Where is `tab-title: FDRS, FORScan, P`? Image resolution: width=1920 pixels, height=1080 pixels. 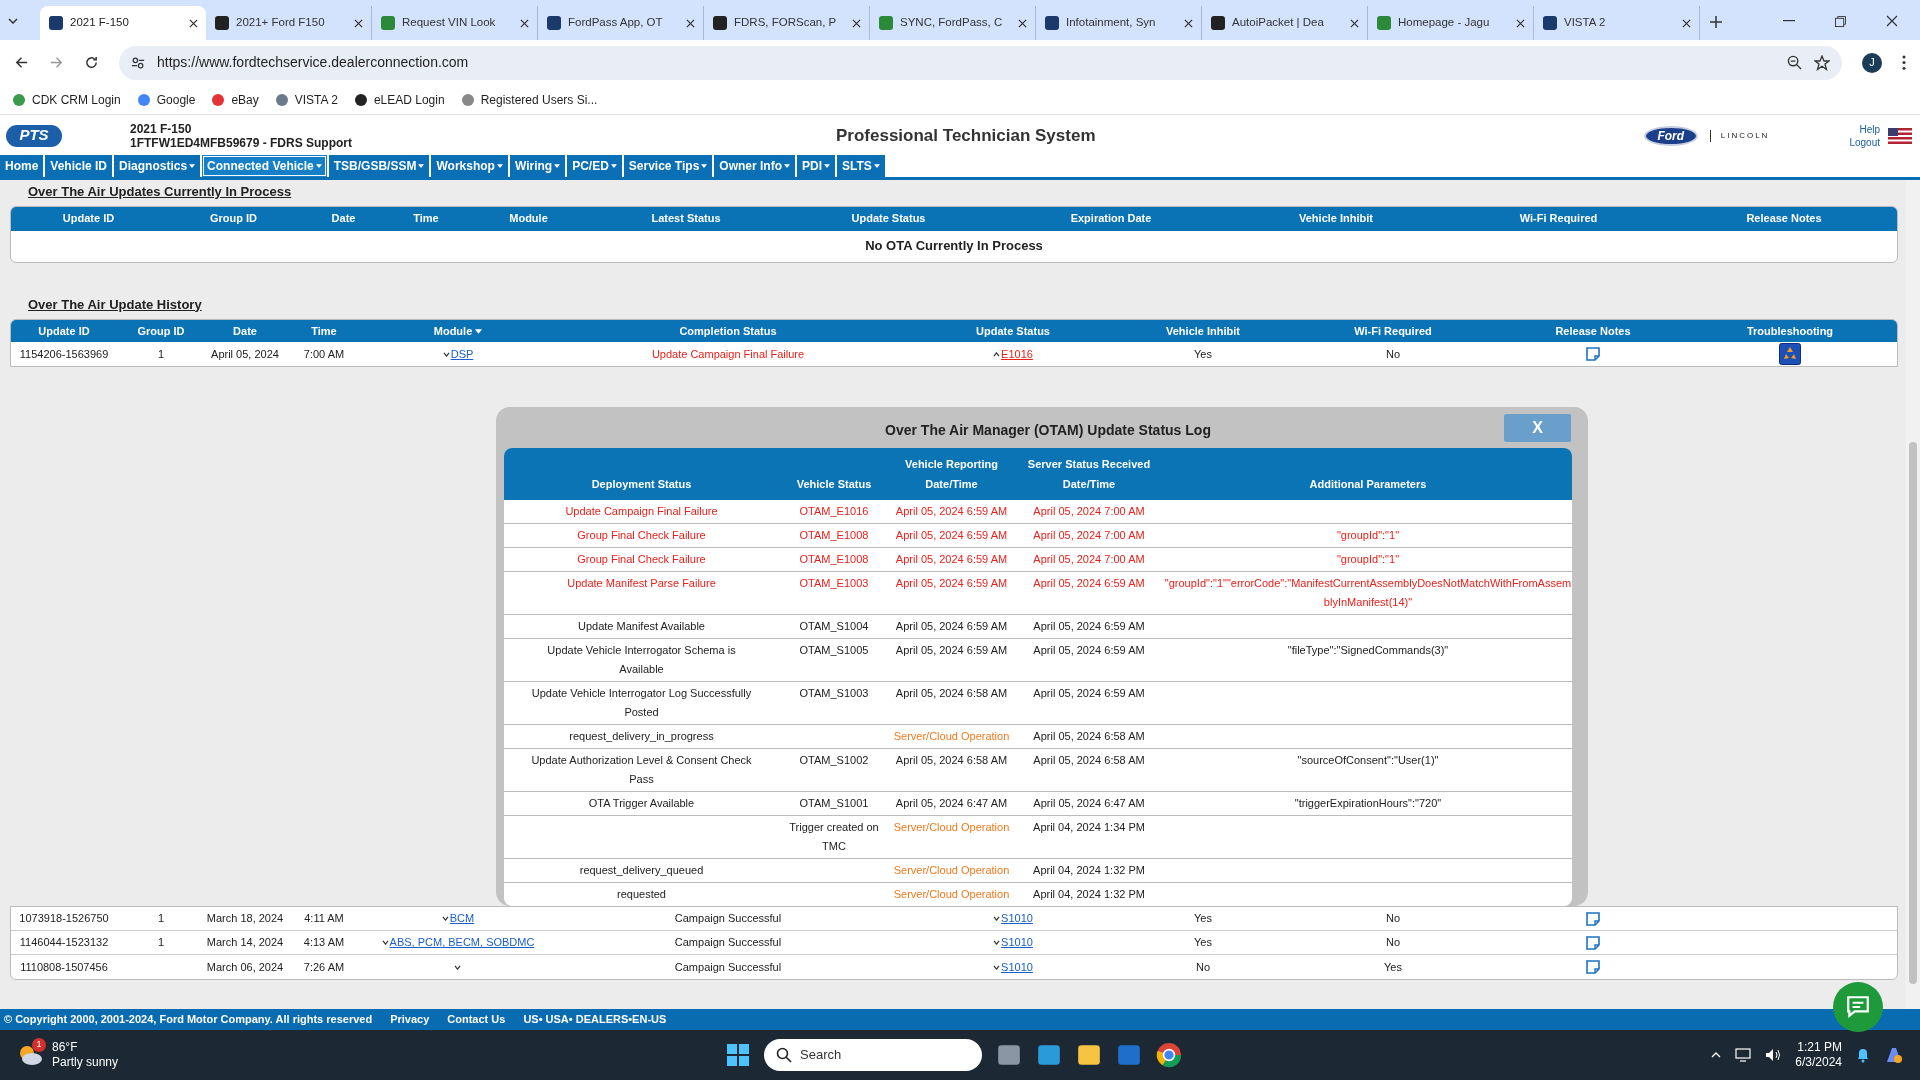 tab-title: FDRS, FORScan, P is located at coordinates (786, 23).